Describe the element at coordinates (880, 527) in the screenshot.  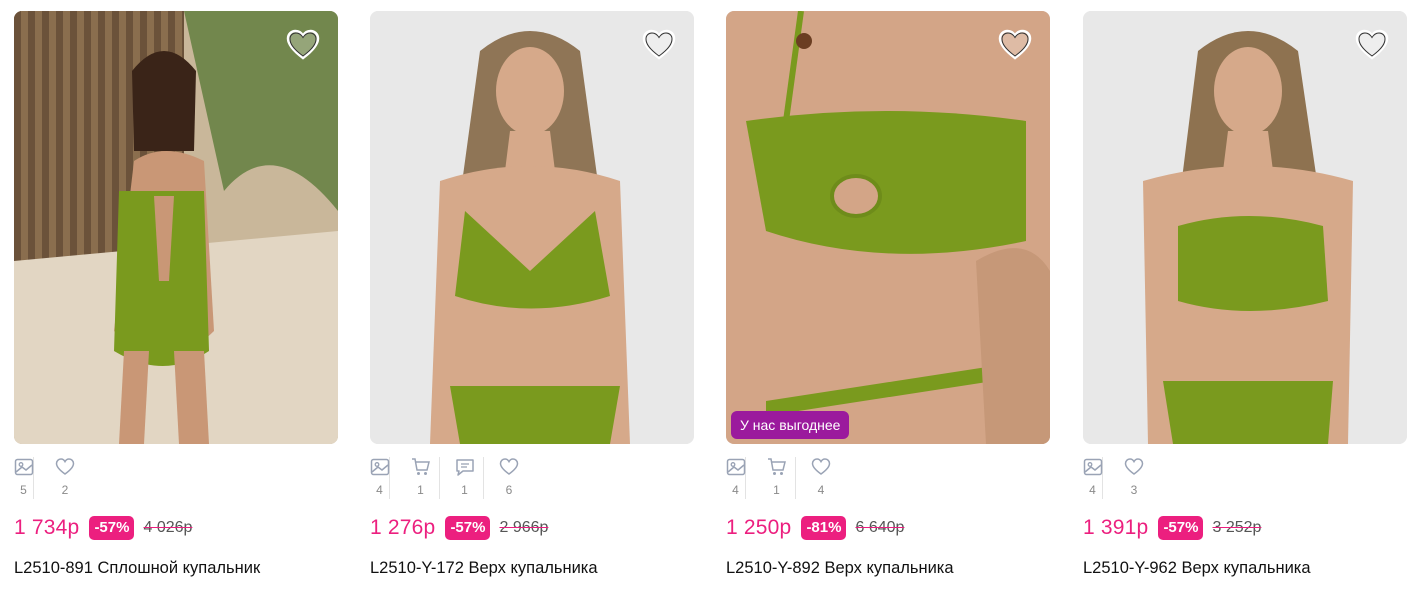
I see `old-price: 6 640р` at that location.